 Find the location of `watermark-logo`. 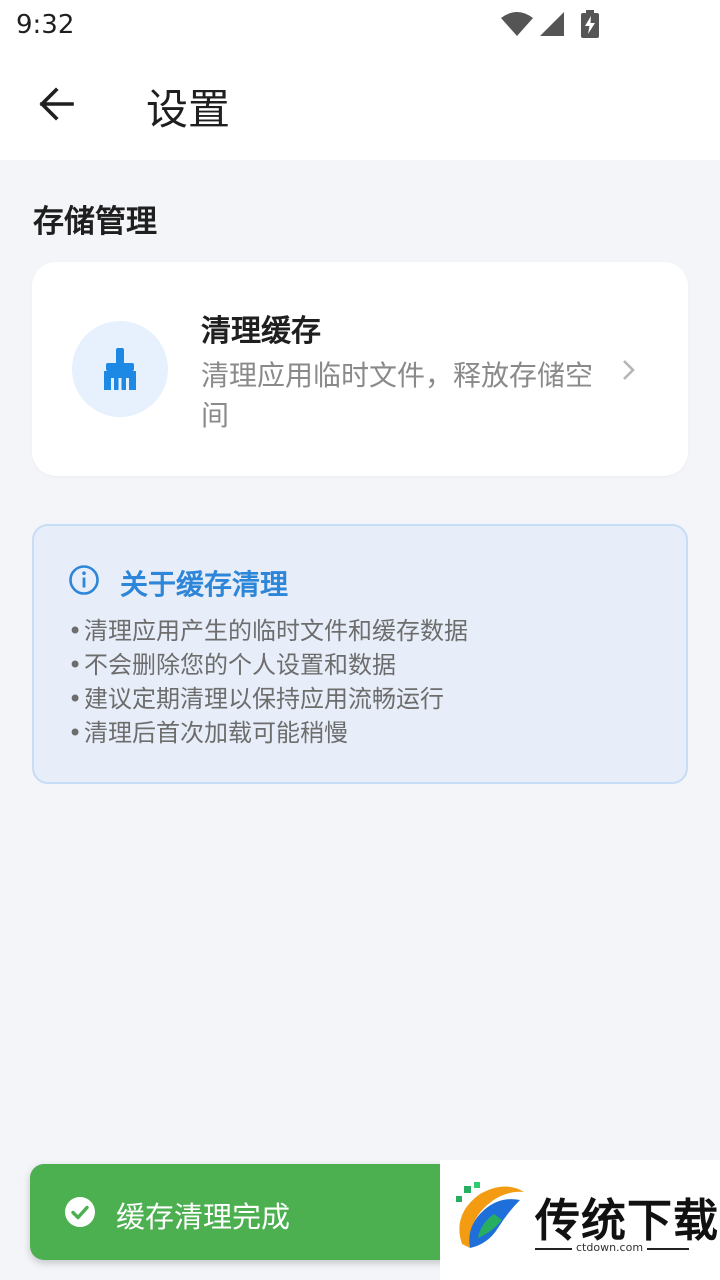

watermark-logo is located at coordinates (490, 1215).